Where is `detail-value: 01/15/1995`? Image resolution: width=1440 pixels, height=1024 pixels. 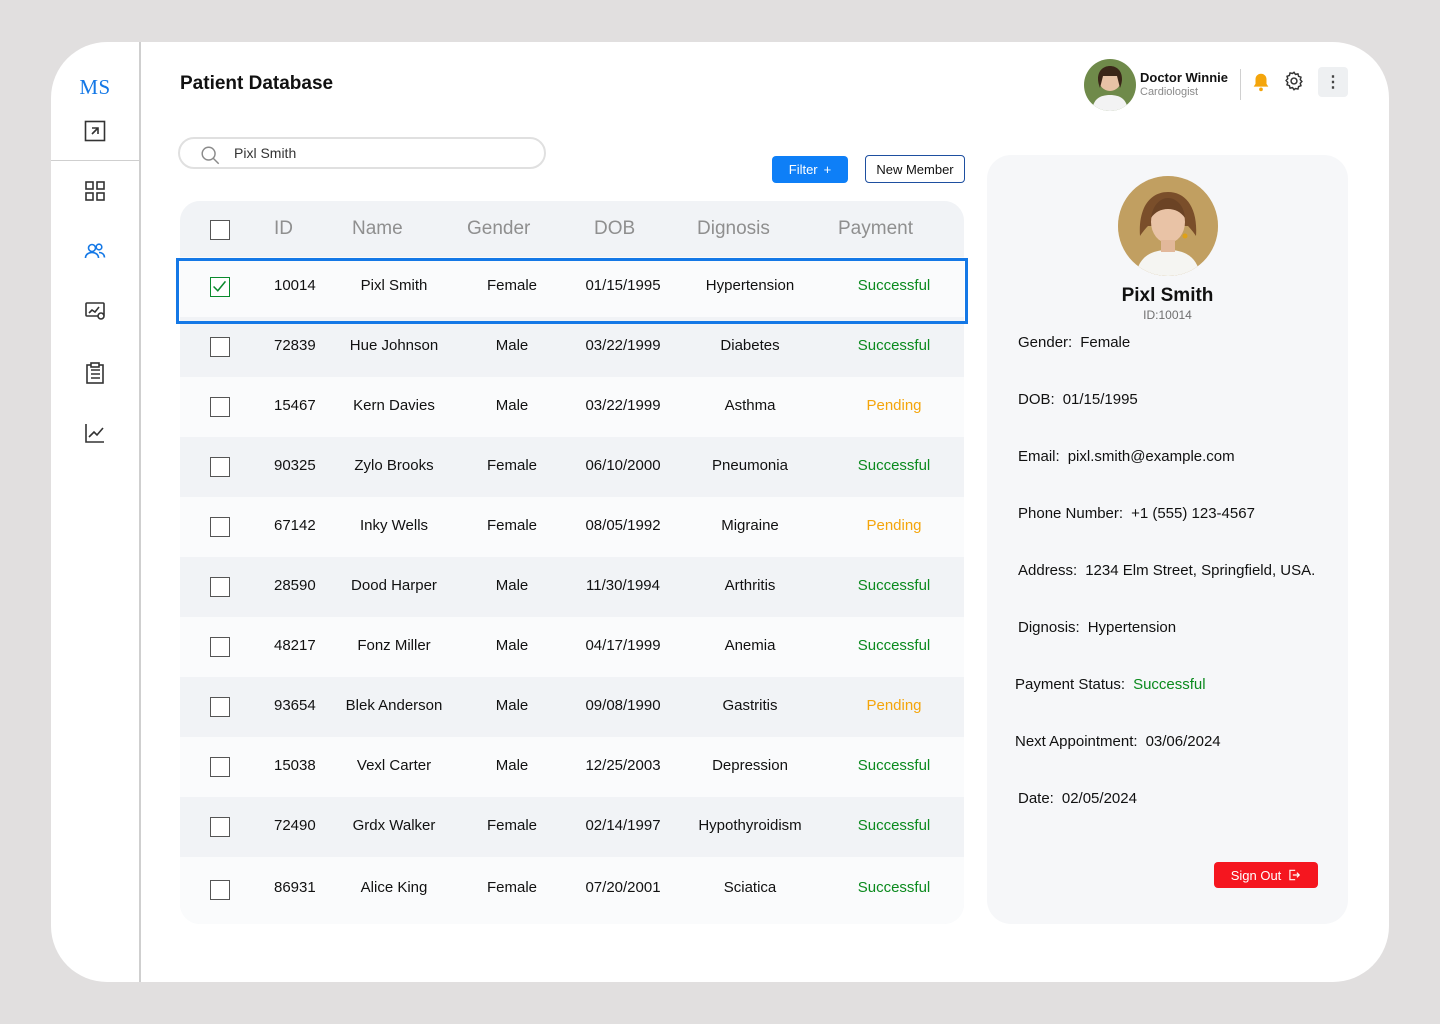
detail-value: 01/15/1995 is located at coordinates (1100, 399).